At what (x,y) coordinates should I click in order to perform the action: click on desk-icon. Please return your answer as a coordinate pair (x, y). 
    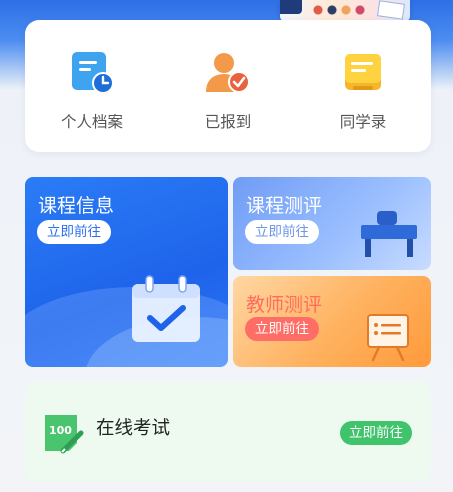
    Looking at the image, I should click on (389, 234).